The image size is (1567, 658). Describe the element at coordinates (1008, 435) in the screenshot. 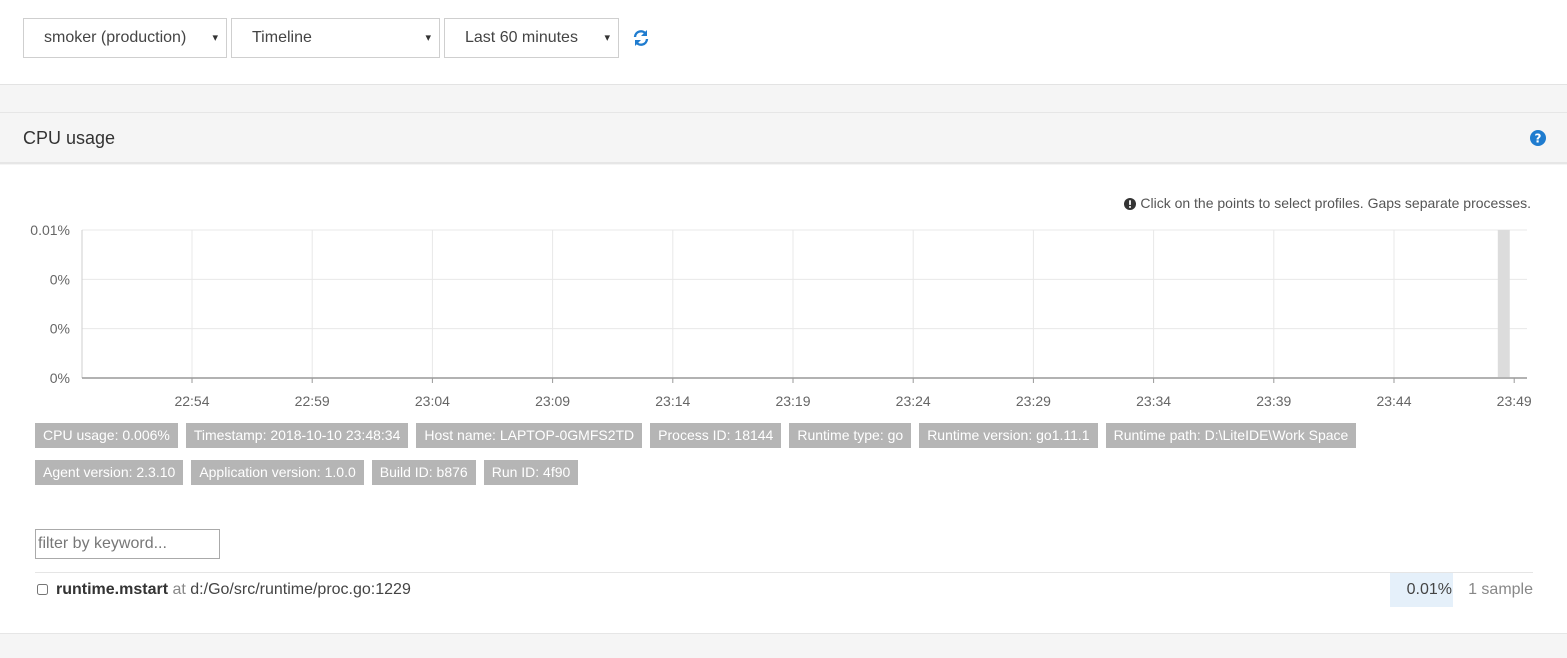

I see `info-badge: Runtime version: go1.11.1` at that location.